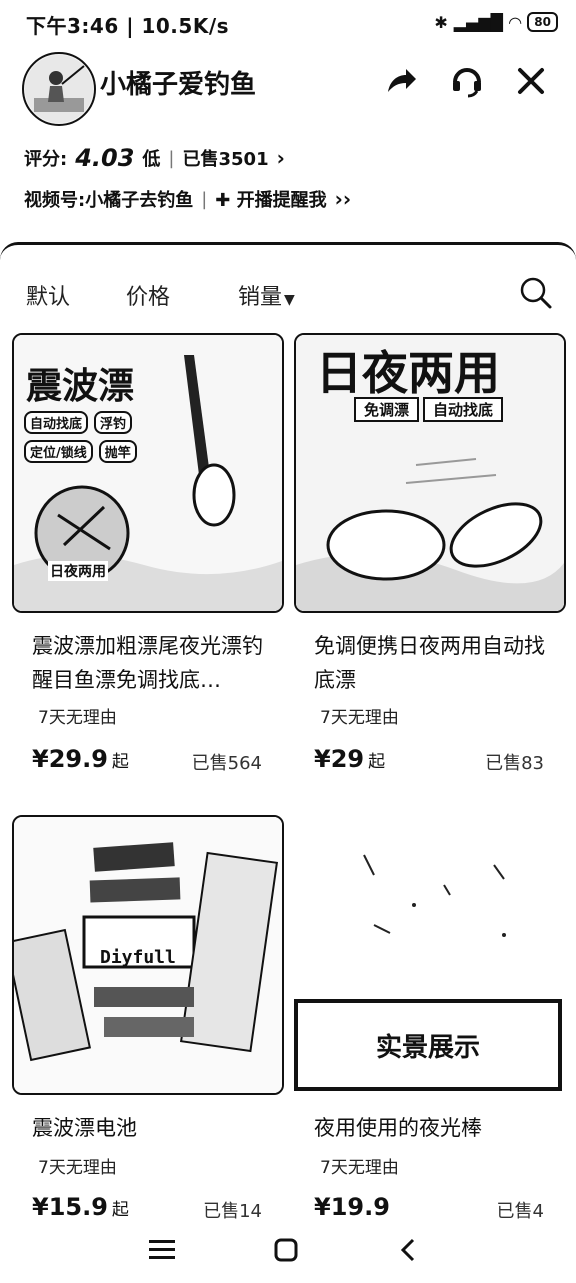  Describe the element at coordinates (223, 200) in the screenshot. I see `plus-icon: ✚` at that location.